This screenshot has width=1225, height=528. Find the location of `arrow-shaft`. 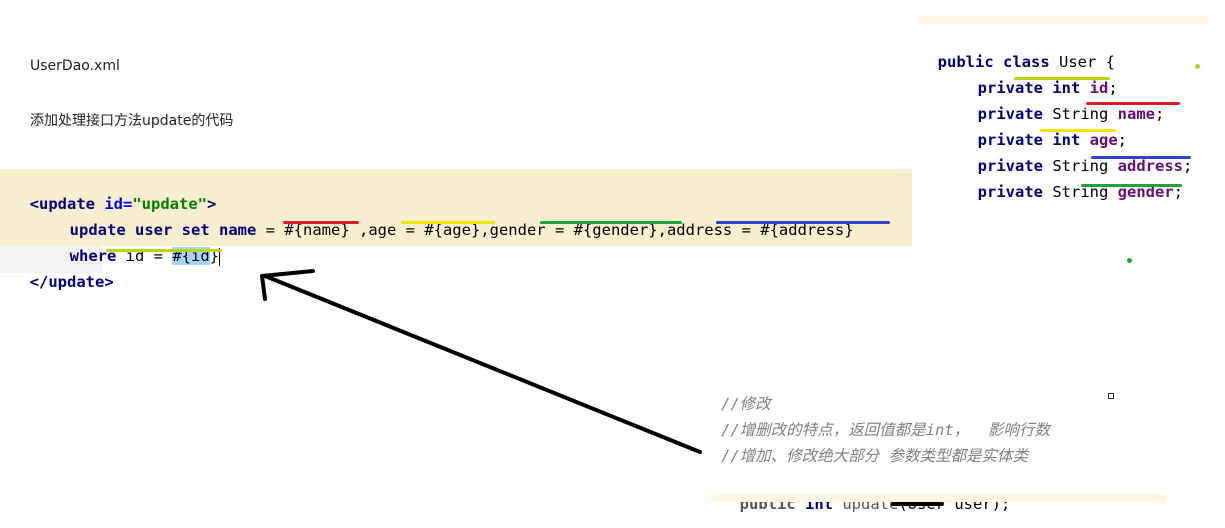

arrow-shaft is located at coordinates (482, 364).